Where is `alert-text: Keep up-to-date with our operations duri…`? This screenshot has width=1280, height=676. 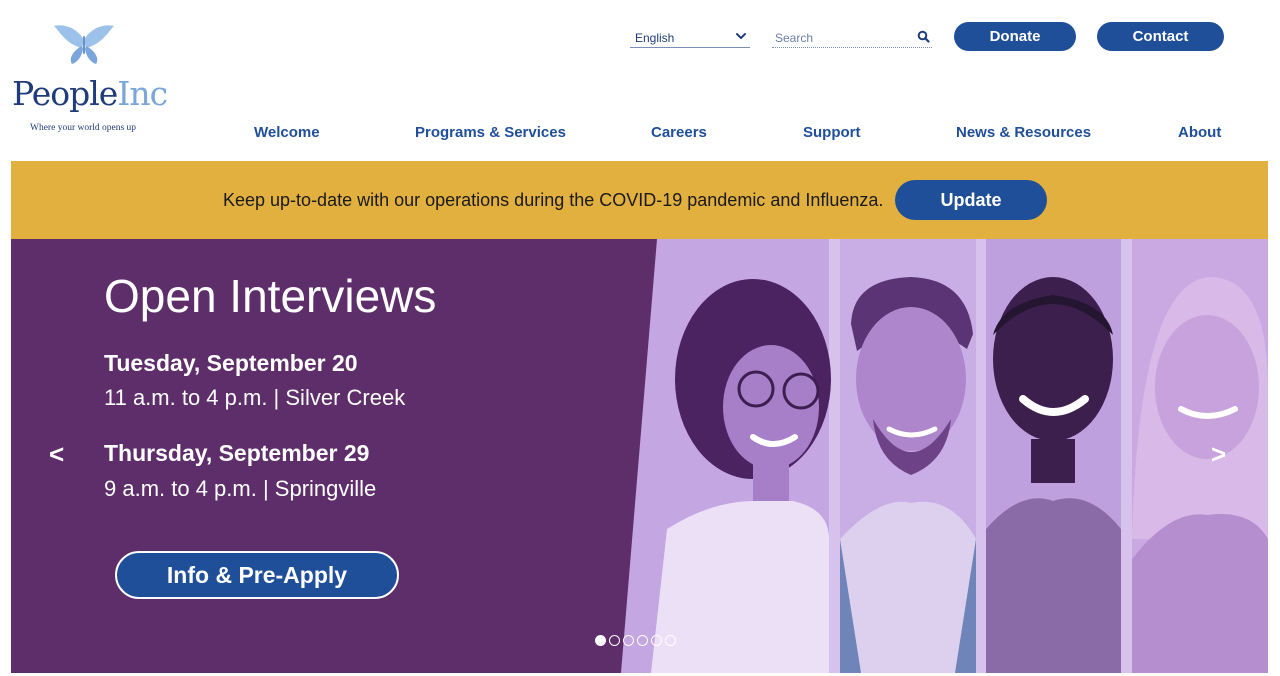
alert-text: Keep up-to-date with our operations duri… is located at coordinates (553, 200).